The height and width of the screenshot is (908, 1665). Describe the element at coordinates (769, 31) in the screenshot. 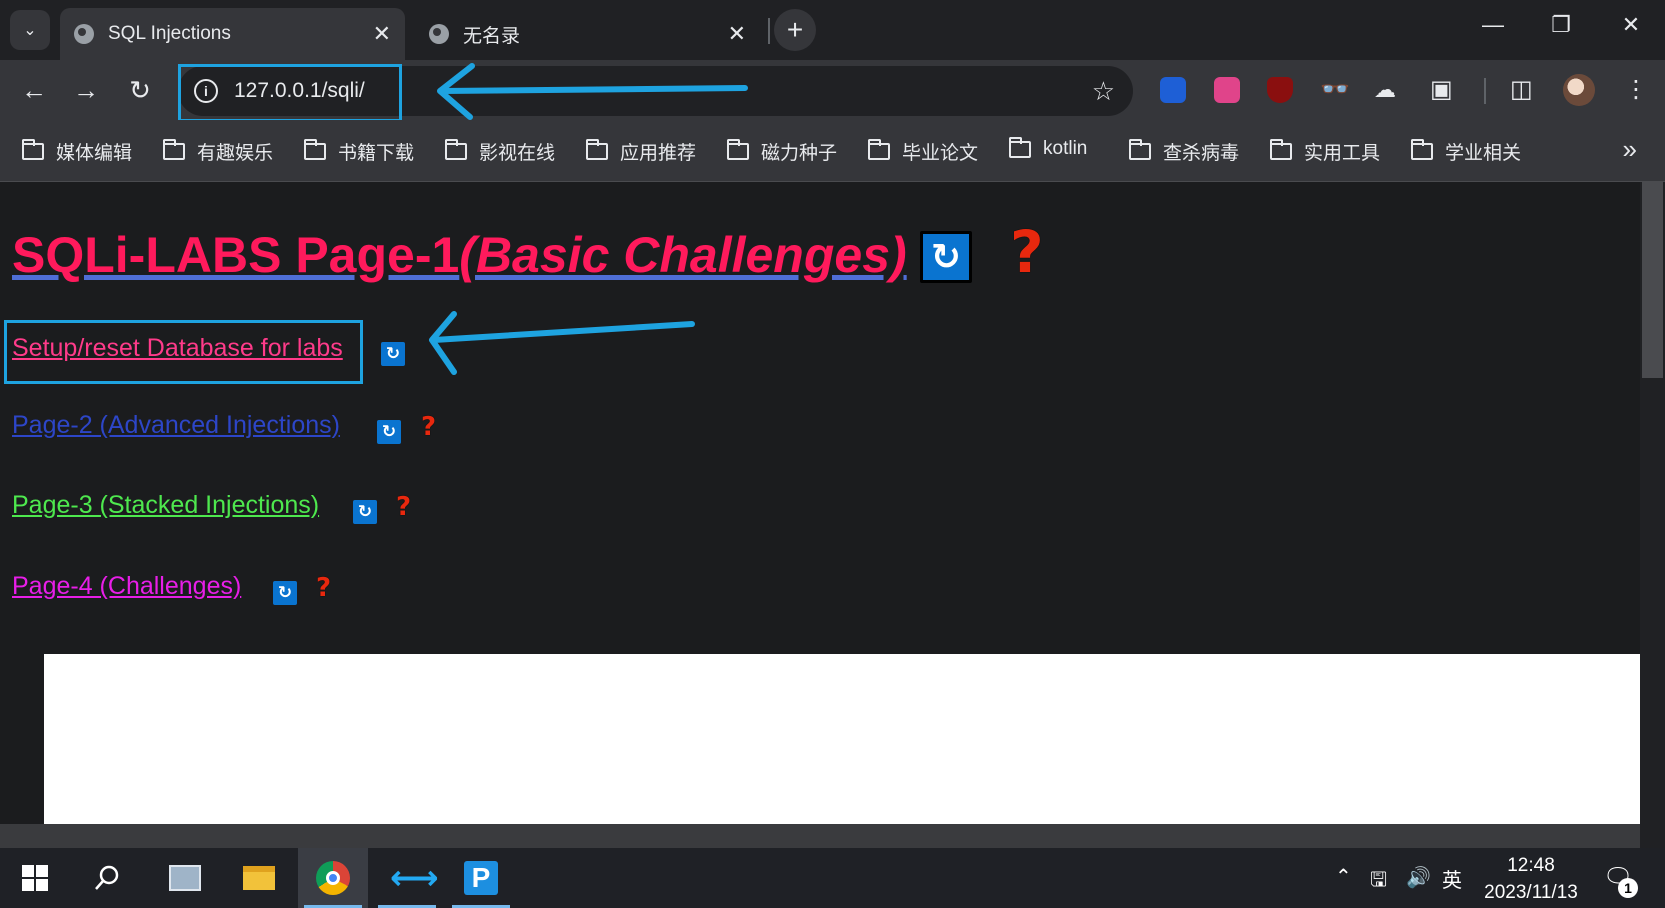

I see `tab-divider` at that location.